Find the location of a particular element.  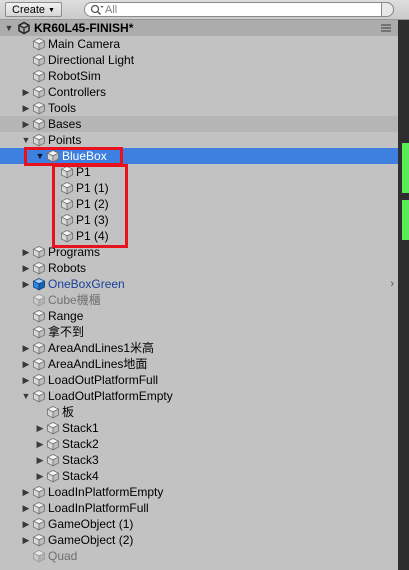

hierarchy-row: ▶ Robots is located at coordinates (199, 268).